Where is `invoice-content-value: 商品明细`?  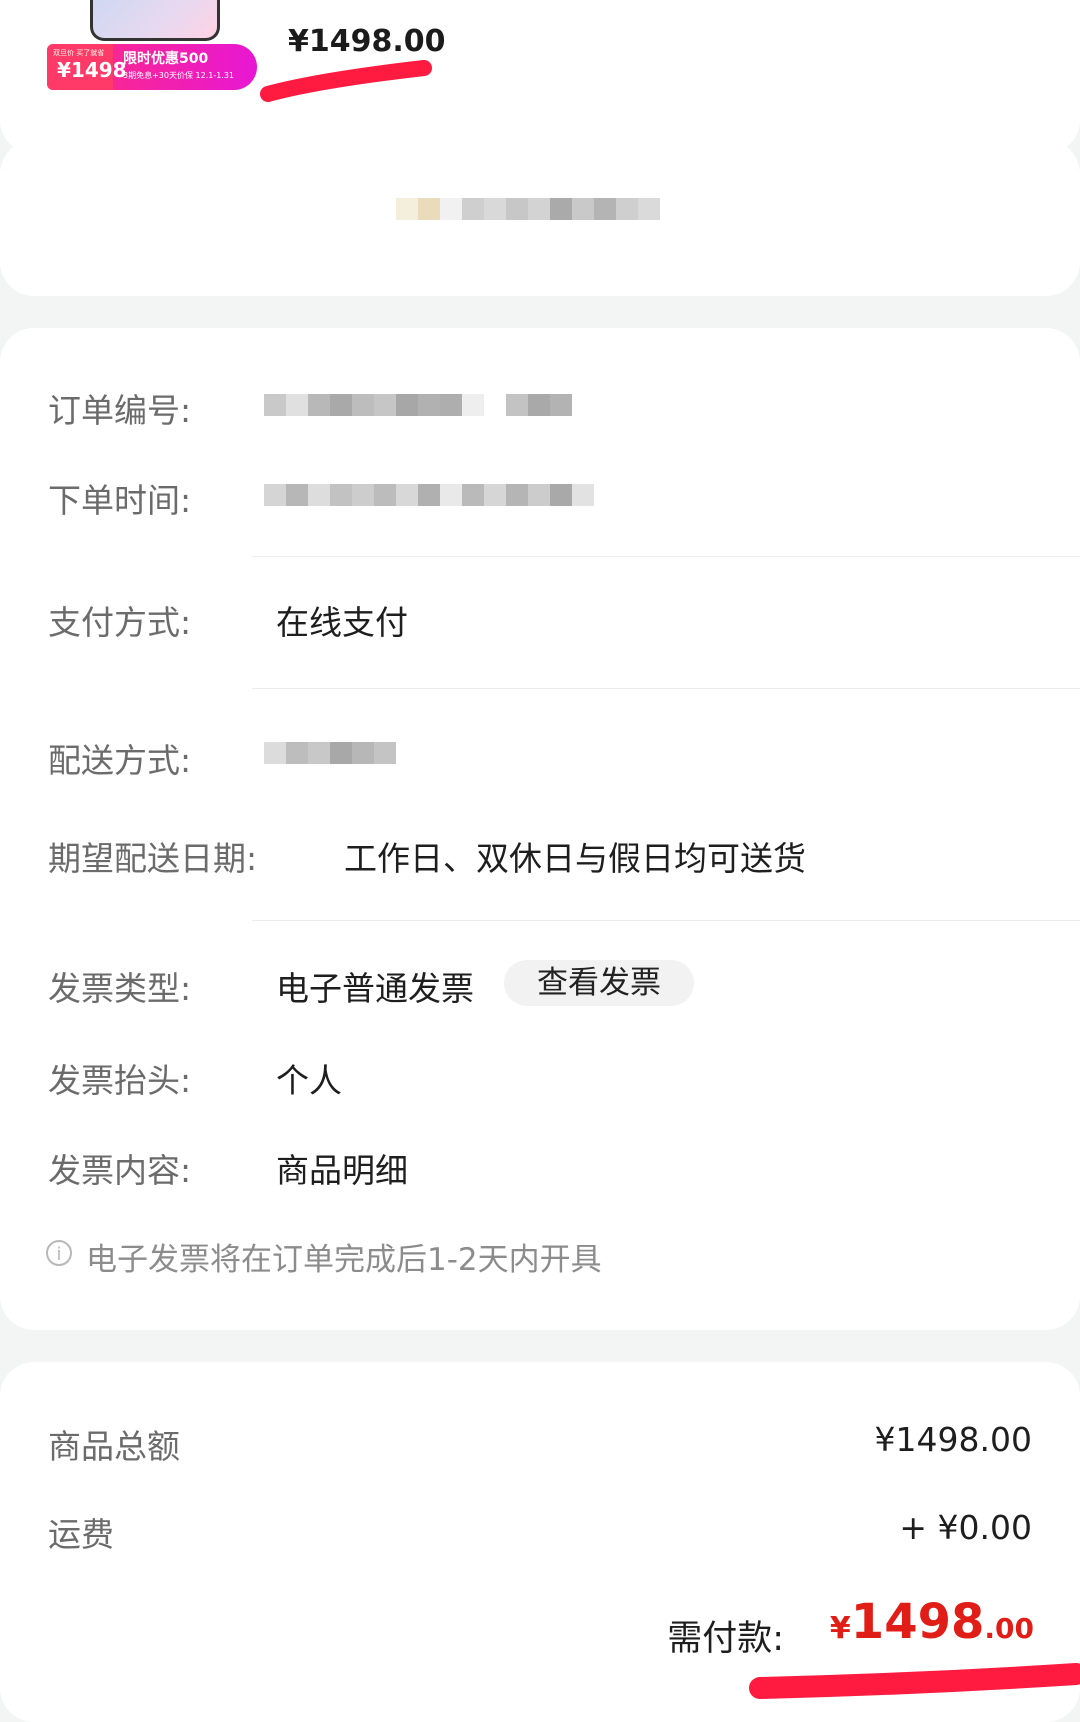 invoice-content-value: 商品明细 is located at coordinates (342, 1170).